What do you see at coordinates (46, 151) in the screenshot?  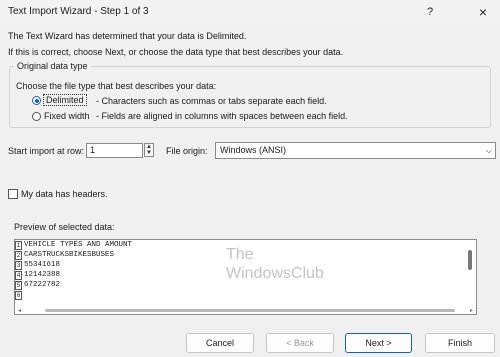 I see `start-import-label: Start import at row:` at bounding box center [46, 151].